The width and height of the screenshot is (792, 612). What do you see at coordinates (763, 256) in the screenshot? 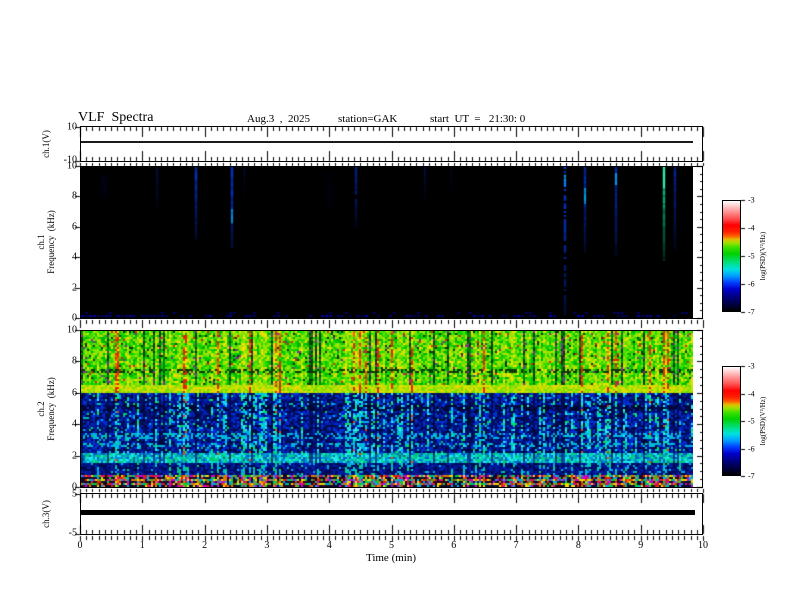
I see `colorbar-ch1-title: log(PSD)(V²/Hz)` at bounding box center [763, 256].